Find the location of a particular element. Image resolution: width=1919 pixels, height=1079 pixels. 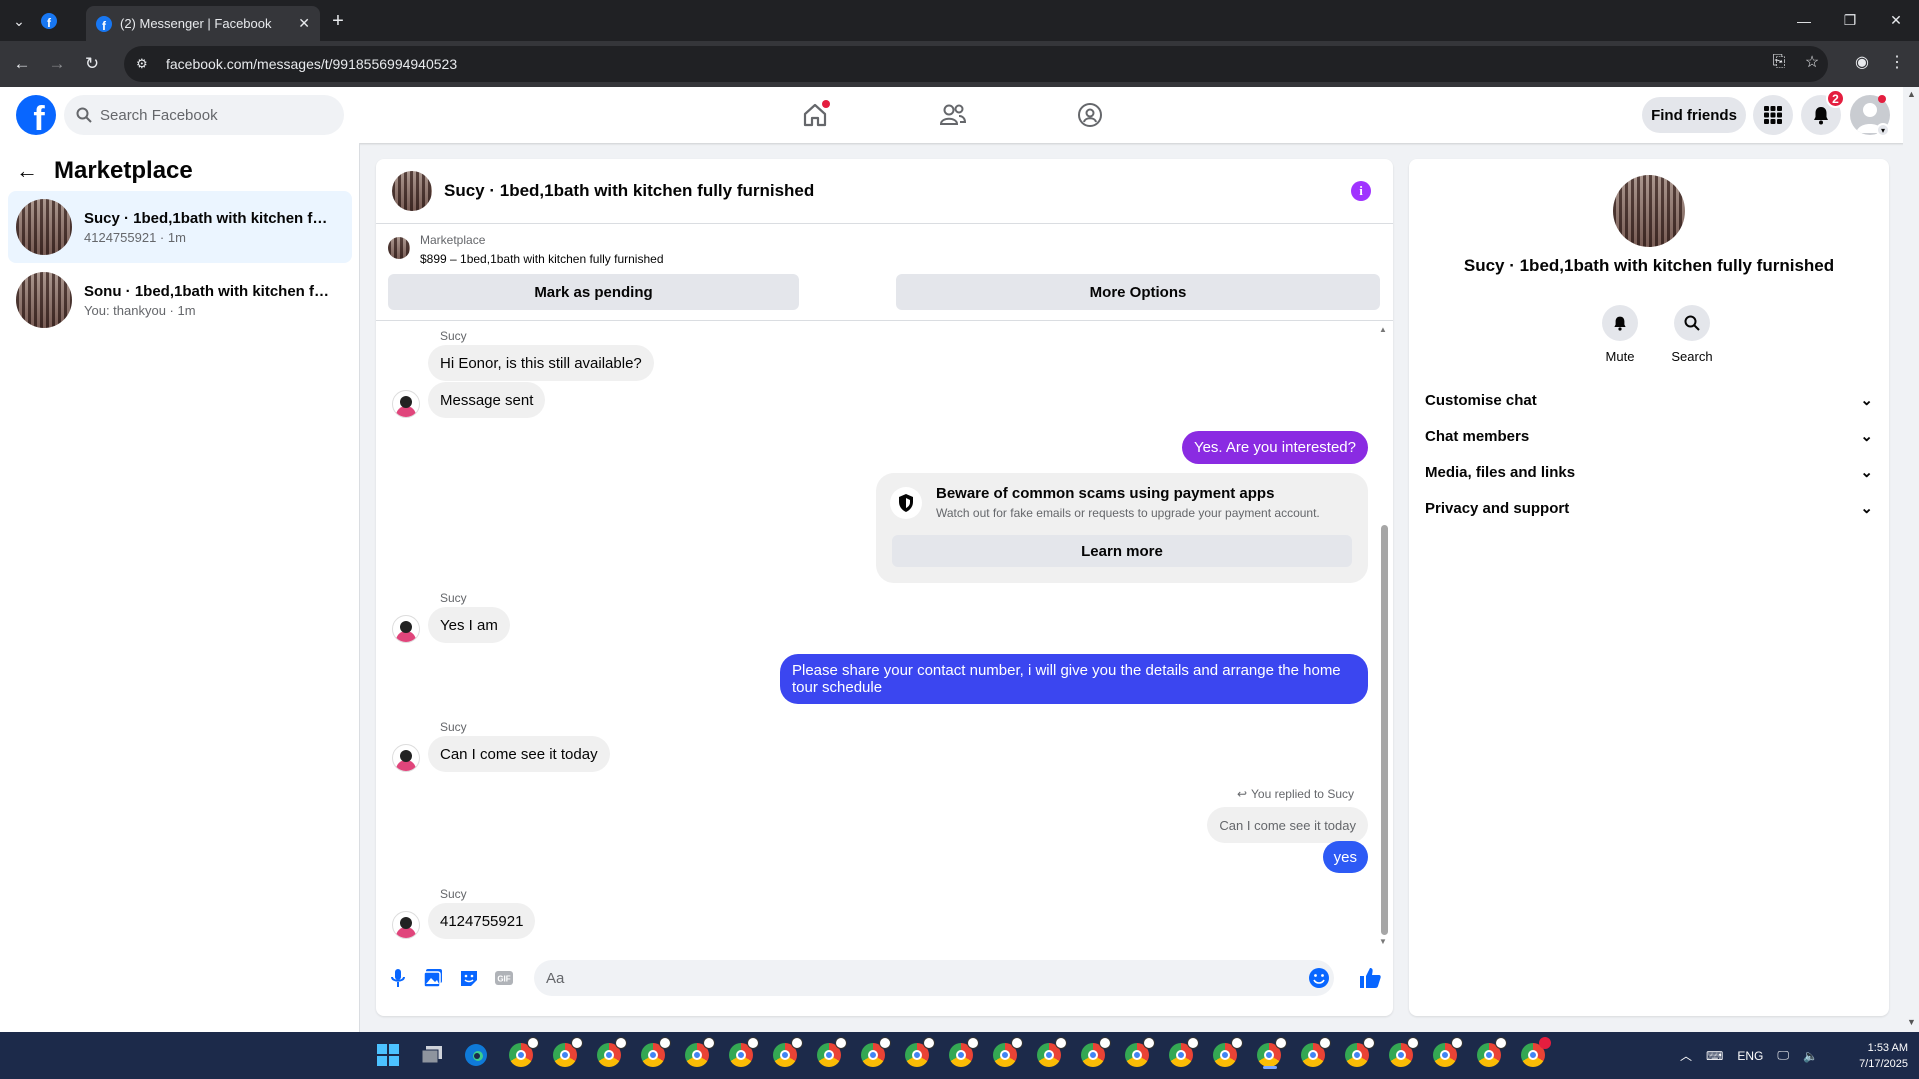

search-box is located at coordinates (204, 115).